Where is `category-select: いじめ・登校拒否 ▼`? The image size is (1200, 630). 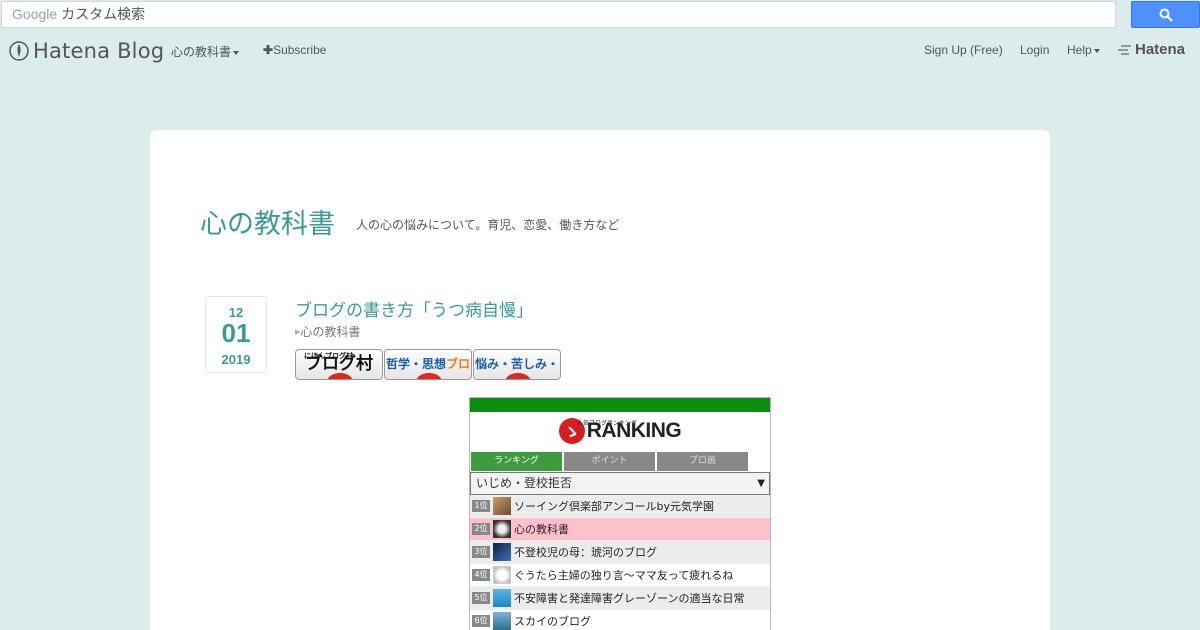 category-select: いじめ・登校拒否 ▼ is located at coordinates (620, 483).